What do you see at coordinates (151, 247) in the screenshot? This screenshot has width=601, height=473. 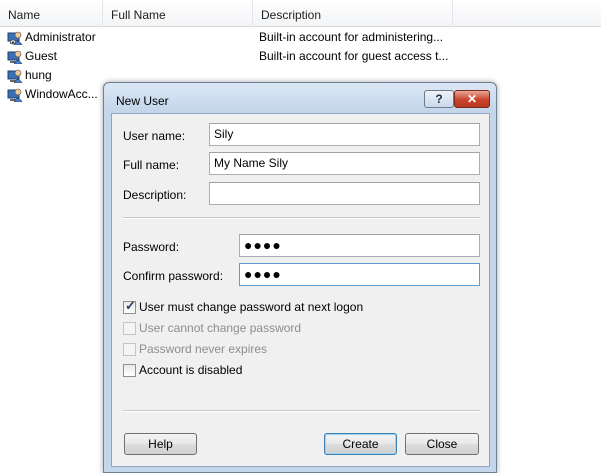 I see `password-label: Password:` at bounding box center [151, 247].